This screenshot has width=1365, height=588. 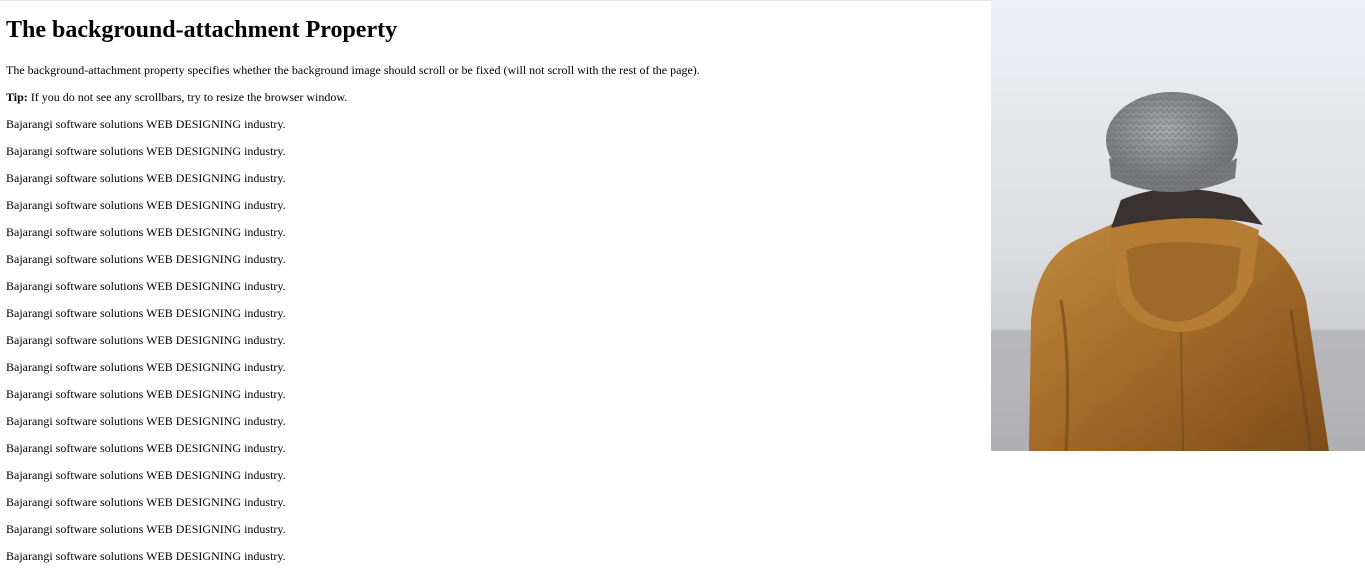 I want to click on tip-label: Tip:, so click(x=17, y=97).